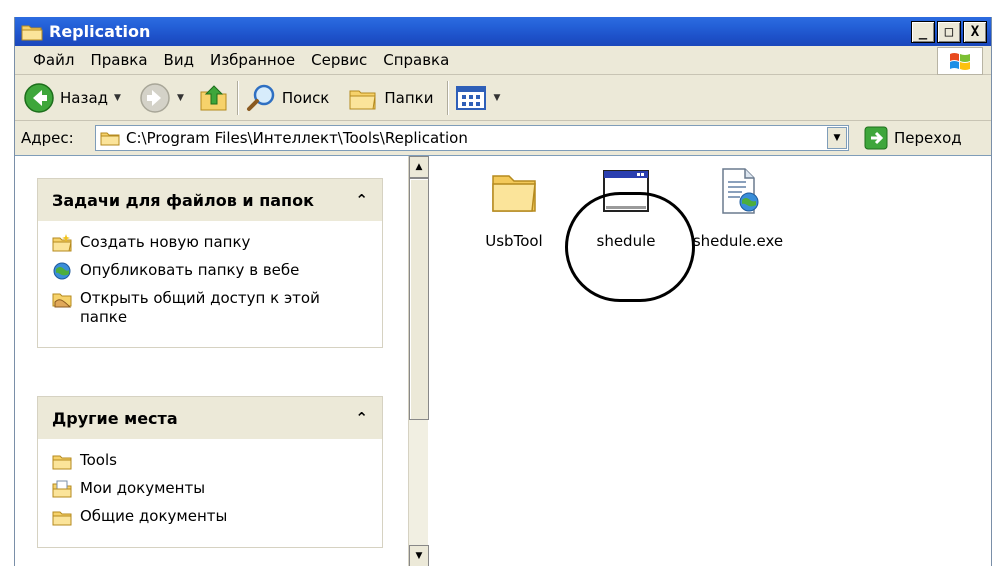  Describe the element at coordinates (100, 31) in the screenshot. I see `window-title: Replication` at that location.